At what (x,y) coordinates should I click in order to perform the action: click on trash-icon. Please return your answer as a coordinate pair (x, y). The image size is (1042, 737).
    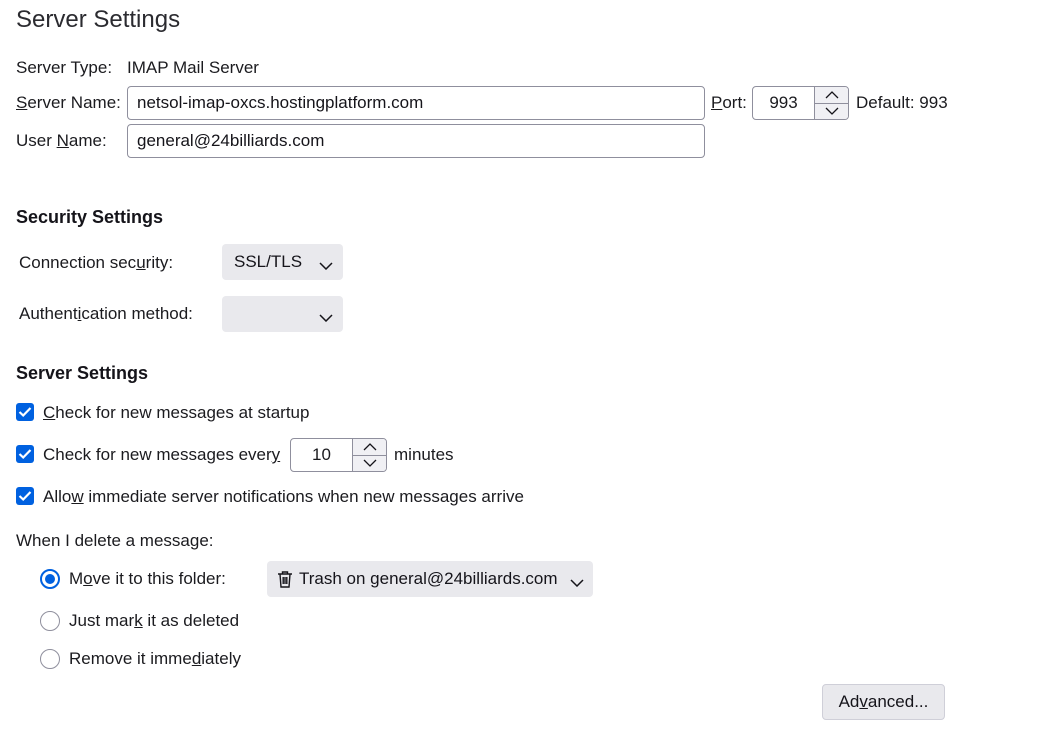
    Looking at the image, I should click on (285, 579).